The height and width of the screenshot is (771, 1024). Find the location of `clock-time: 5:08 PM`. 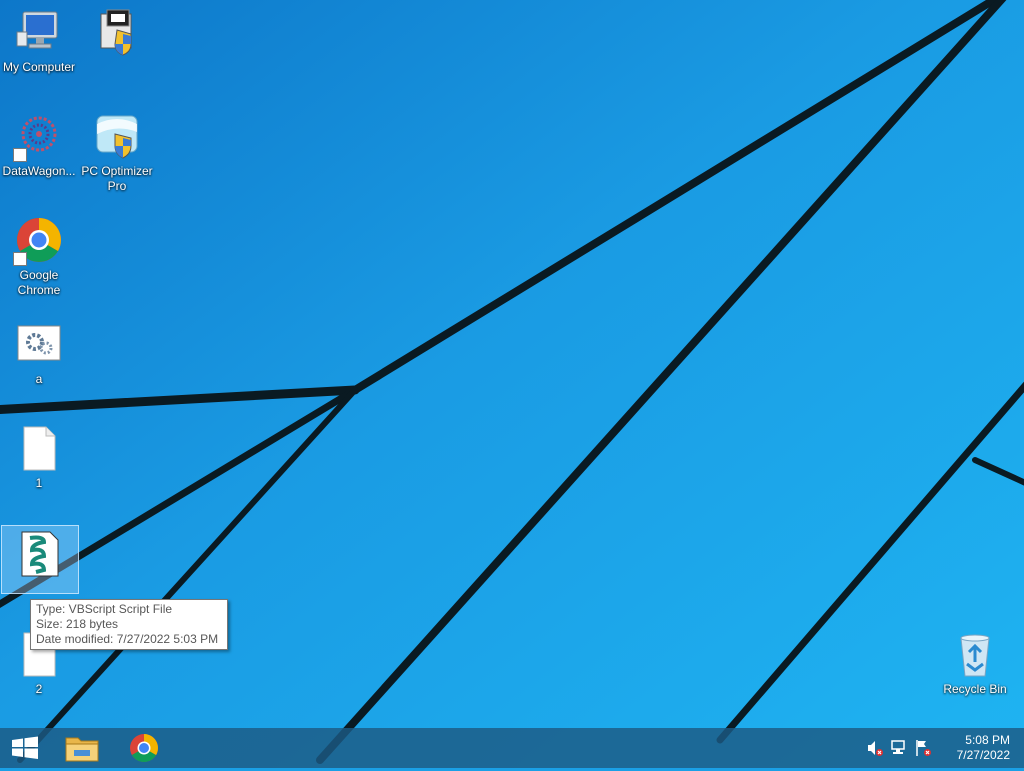

clock-time: 5:08 PM is located at coordinates (987, 740).